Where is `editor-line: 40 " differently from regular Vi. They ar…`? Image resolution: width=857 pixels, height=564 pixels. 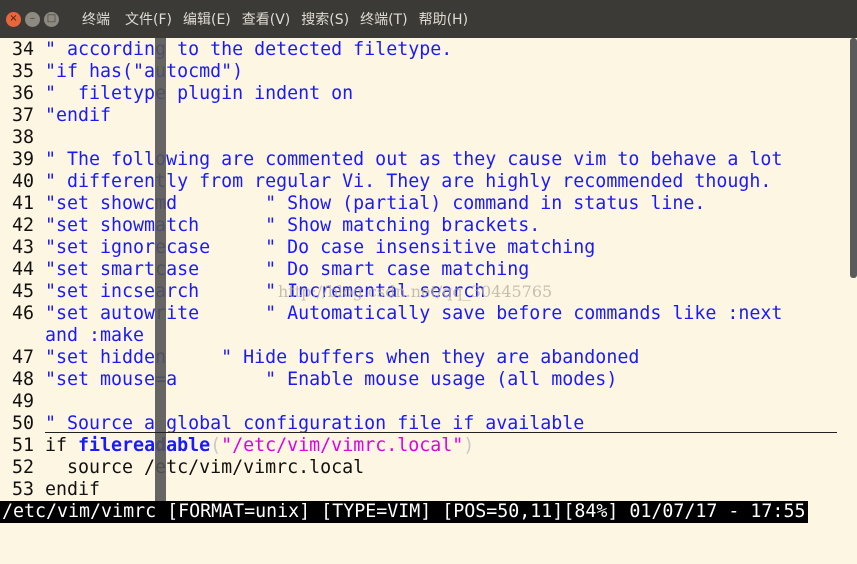
editor-line: 40 " differently from regular Vi. They ar… is located at coordinates (385, 182).